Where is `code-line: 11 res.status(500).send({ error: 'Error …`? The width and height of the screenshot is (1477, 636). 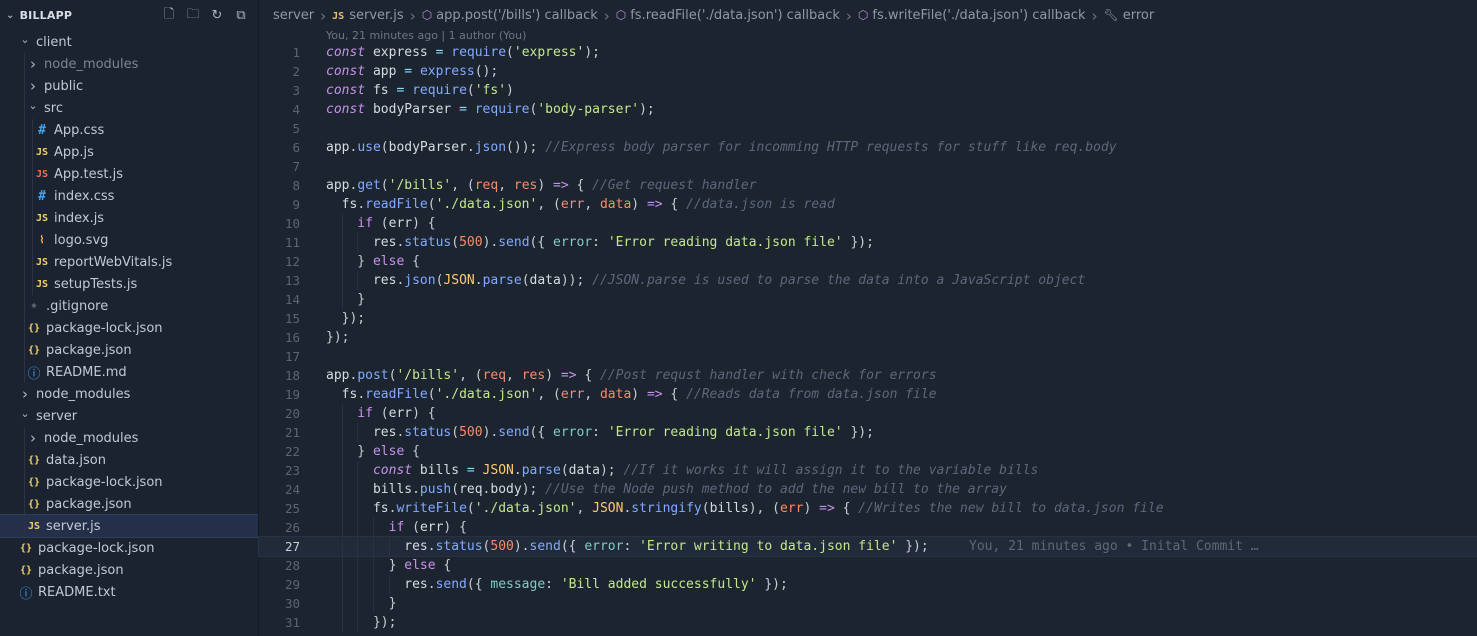
code-line: 11 res.status(500).send({ error: 'Error … is located at coordinates (868, 242).